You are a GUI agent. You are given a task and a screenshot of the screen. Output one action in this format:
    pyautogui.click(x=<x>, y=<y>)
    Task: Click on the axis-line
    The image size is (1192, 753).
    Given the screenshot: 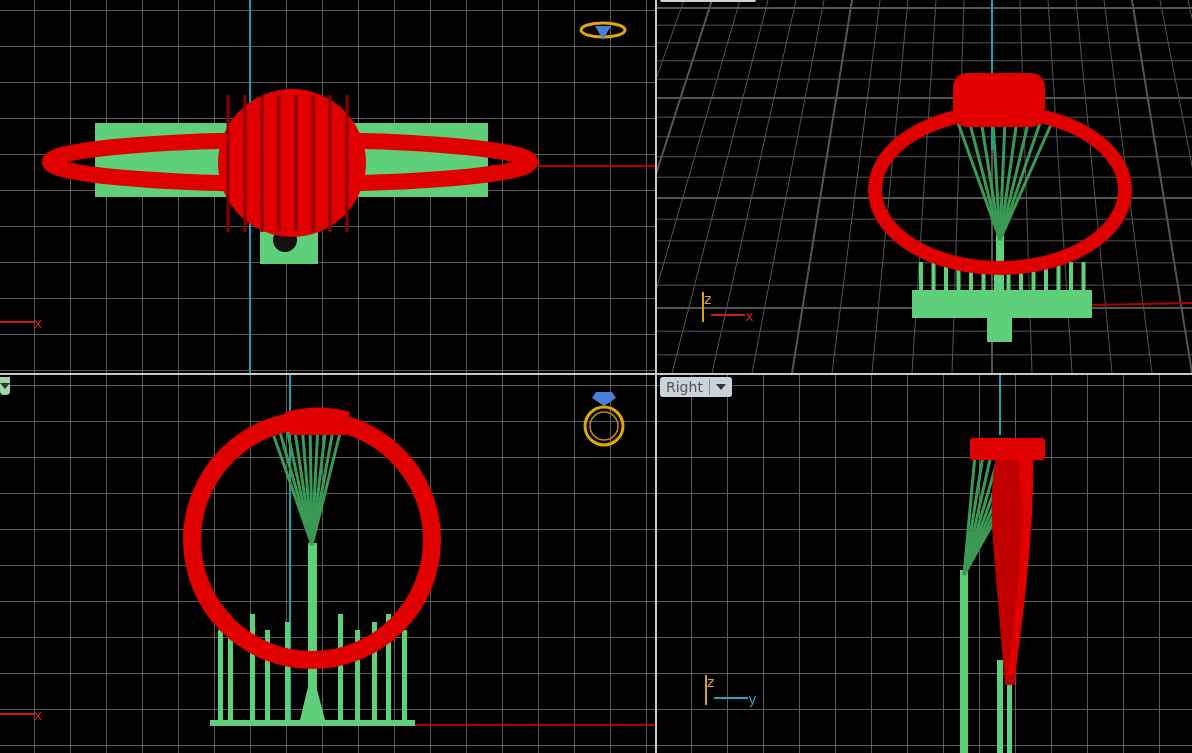 What is the action you would take?
    pyautogui.click(x=1000, y=405)
    